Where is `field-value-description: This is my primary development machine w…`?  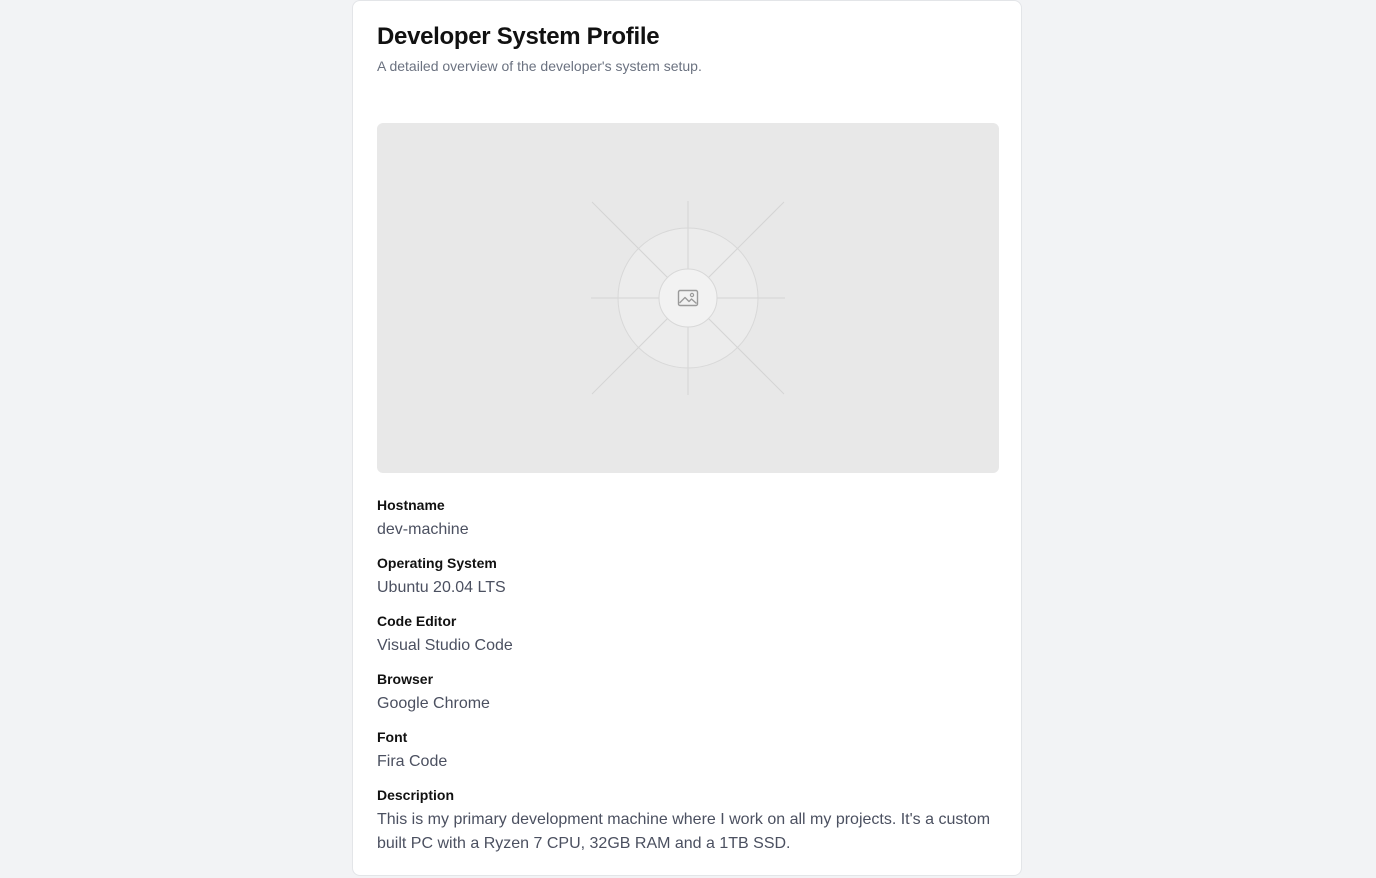
field-value-description: This is my primary development machine w… is located at coordinates (684, 831).